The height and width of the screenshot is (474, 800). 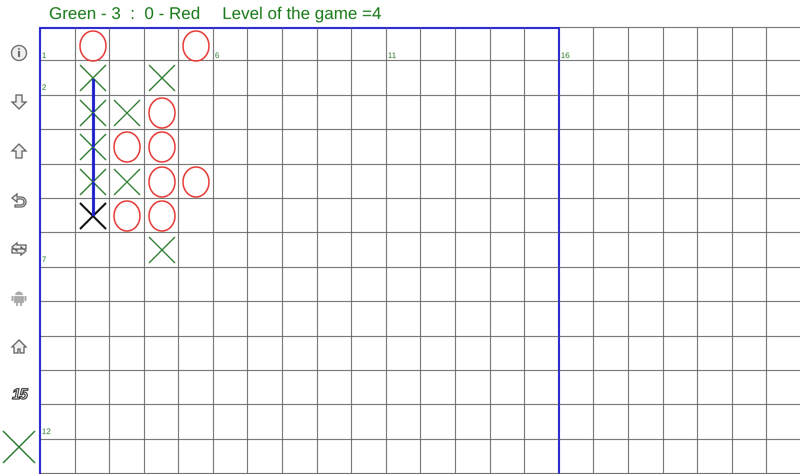 What do you see at coordinates (19, 199) in the screenshot?
I see `undo-icon` at bounding box center [19, 199].